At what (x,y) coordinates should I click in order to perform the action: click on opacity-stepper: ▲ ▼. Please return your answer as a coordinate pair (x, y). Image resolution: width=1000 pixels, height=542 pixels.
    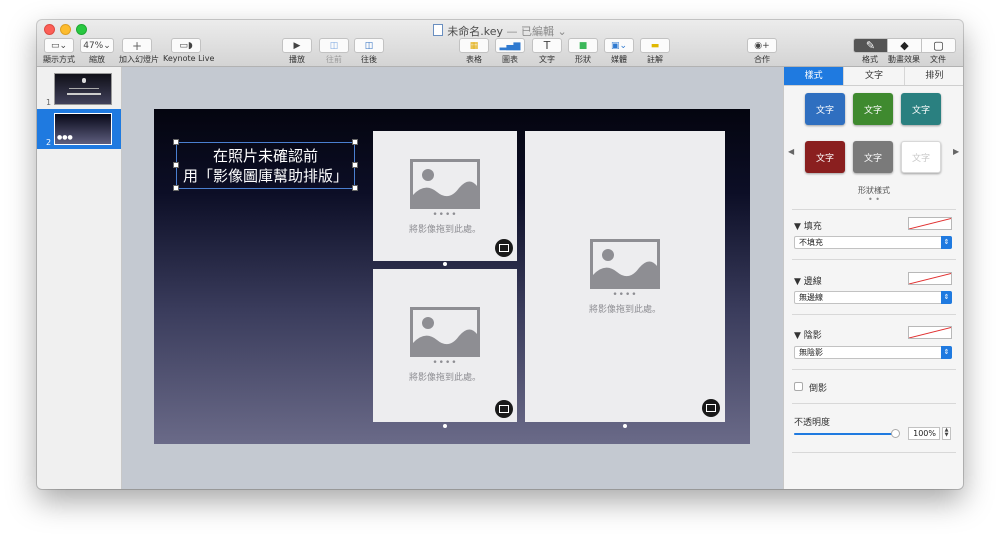
    Looking at the image, I should click on (946, 433).